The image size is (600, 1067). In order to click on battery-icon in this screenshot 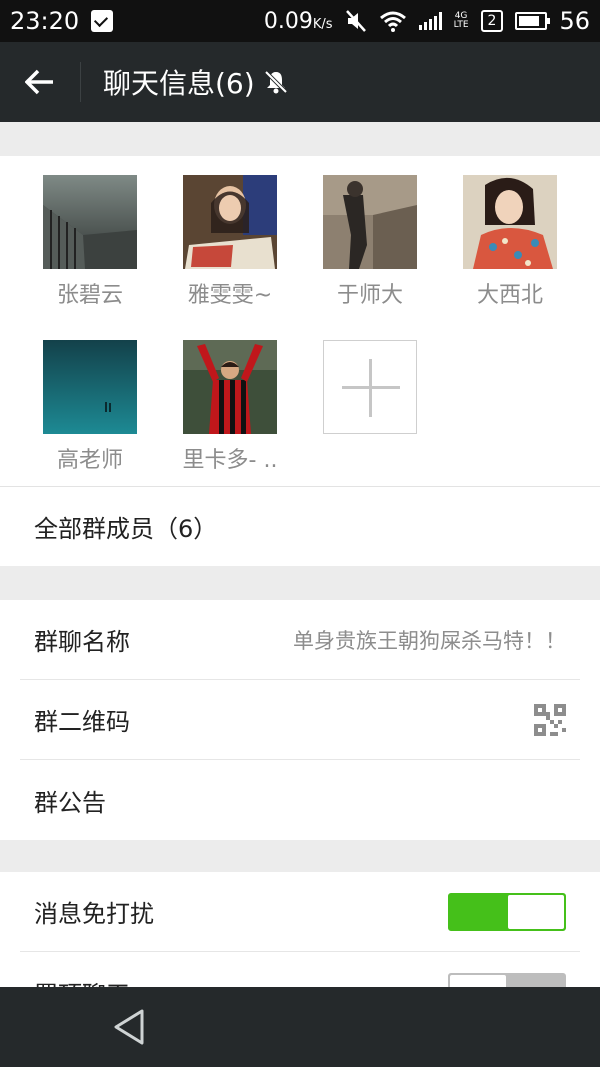, I will do `click(533, 21)`.